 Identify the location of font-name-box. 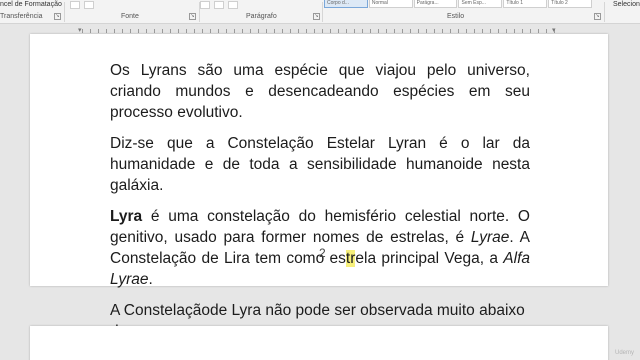
(75, 5).